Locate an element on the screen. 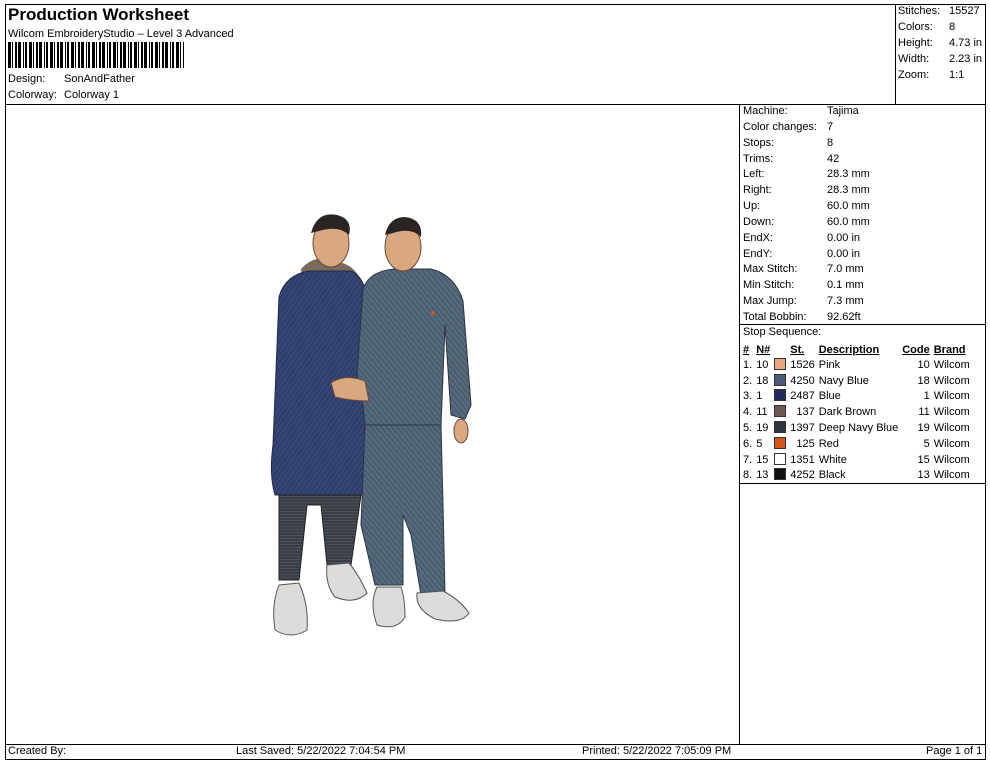 The width and height of the screenshot is (990, 762). design-value: SonAndFather is located at coordinates (99, 79).